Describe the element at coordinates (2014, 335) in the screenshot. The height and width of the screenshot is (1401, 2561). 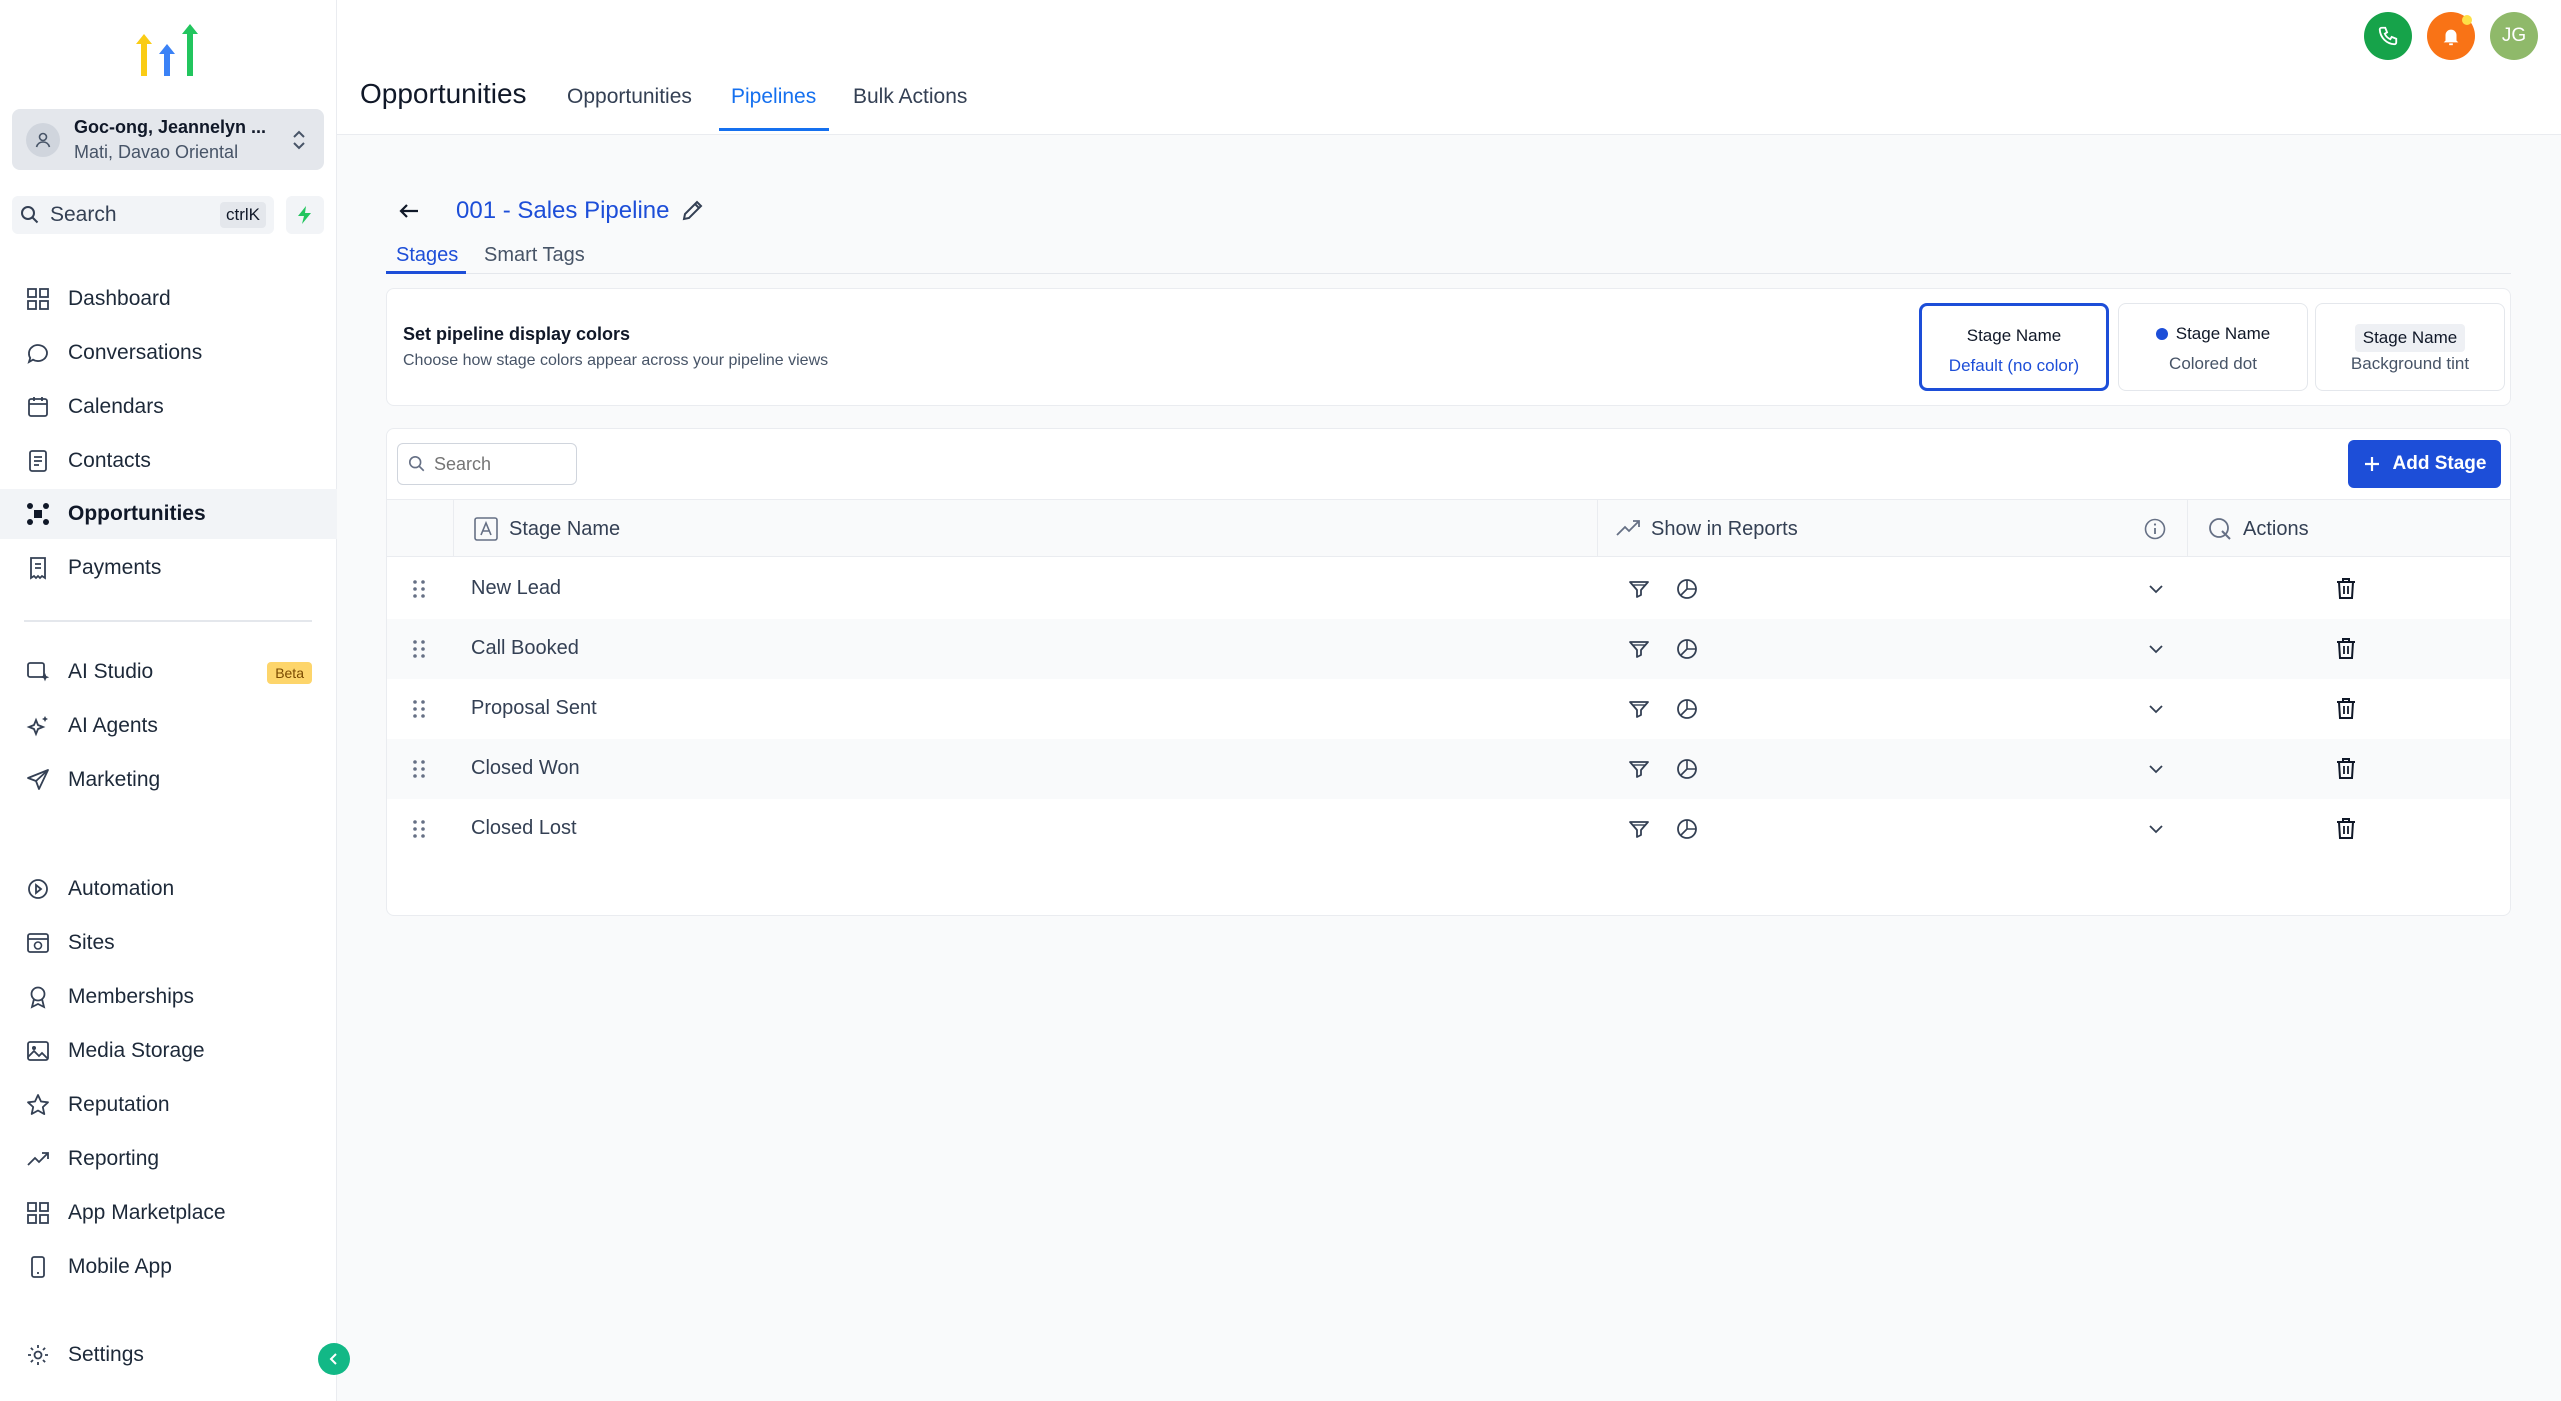
I see `option-stage-name: Stage Name` at that location.